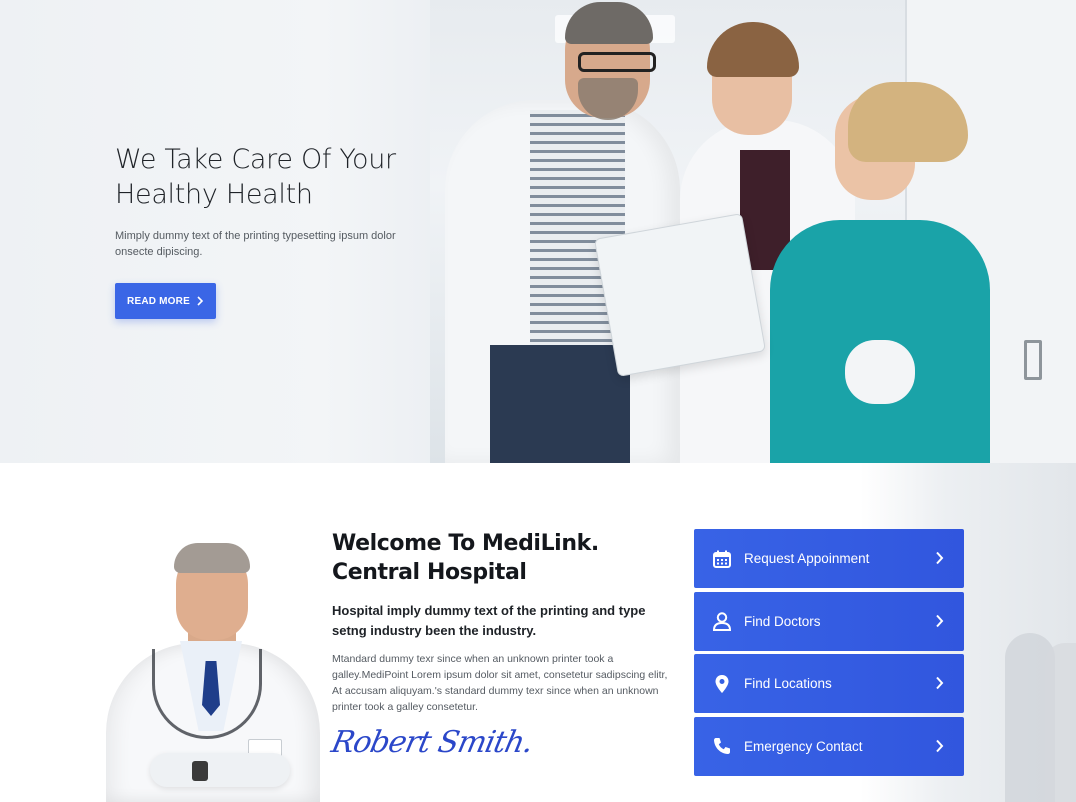  I want to click on portrait-hair, so click(212, 558).